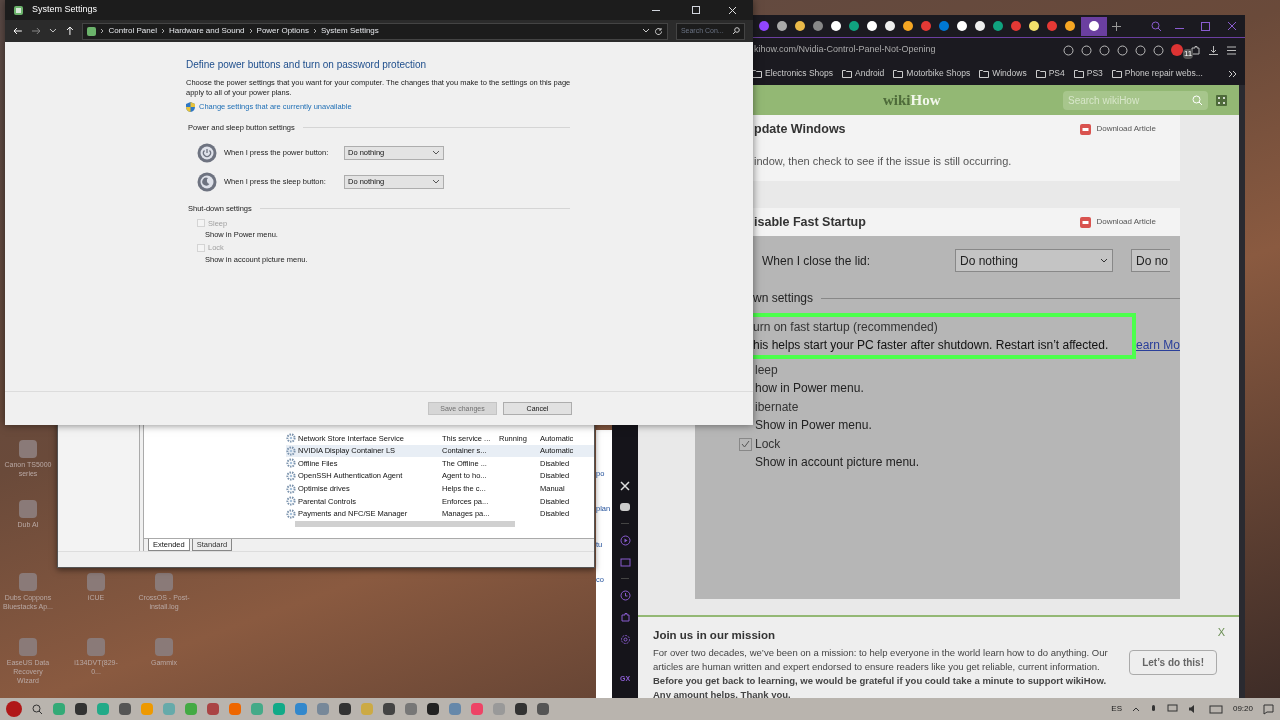  Describe the element at coordinates (793, 73) in the screenshot. I see `bookmark-folder: Electronics Shops` at that location.